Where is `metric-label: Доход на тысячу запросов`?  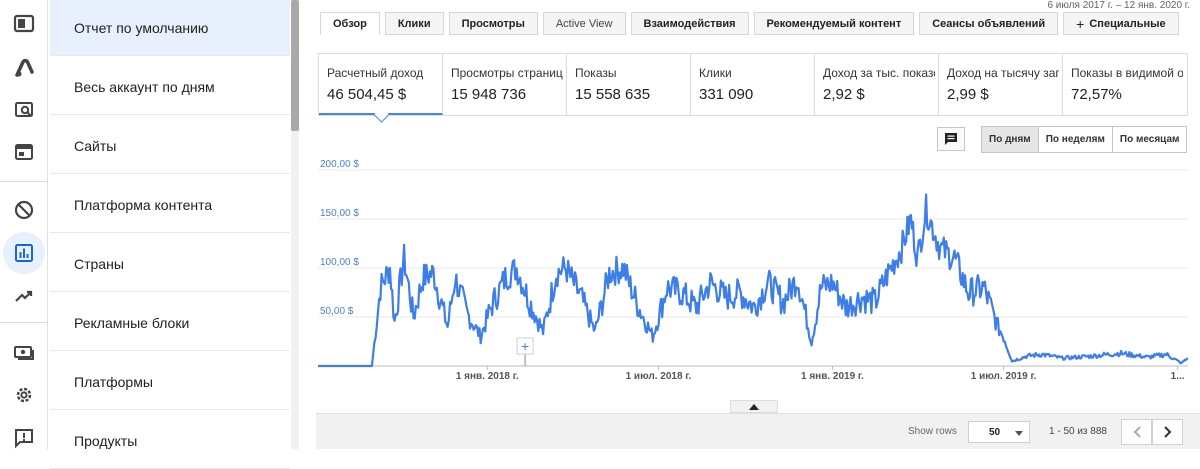 metric-label: Доход на тысячу запросов is located at coordinates (1003, 73).